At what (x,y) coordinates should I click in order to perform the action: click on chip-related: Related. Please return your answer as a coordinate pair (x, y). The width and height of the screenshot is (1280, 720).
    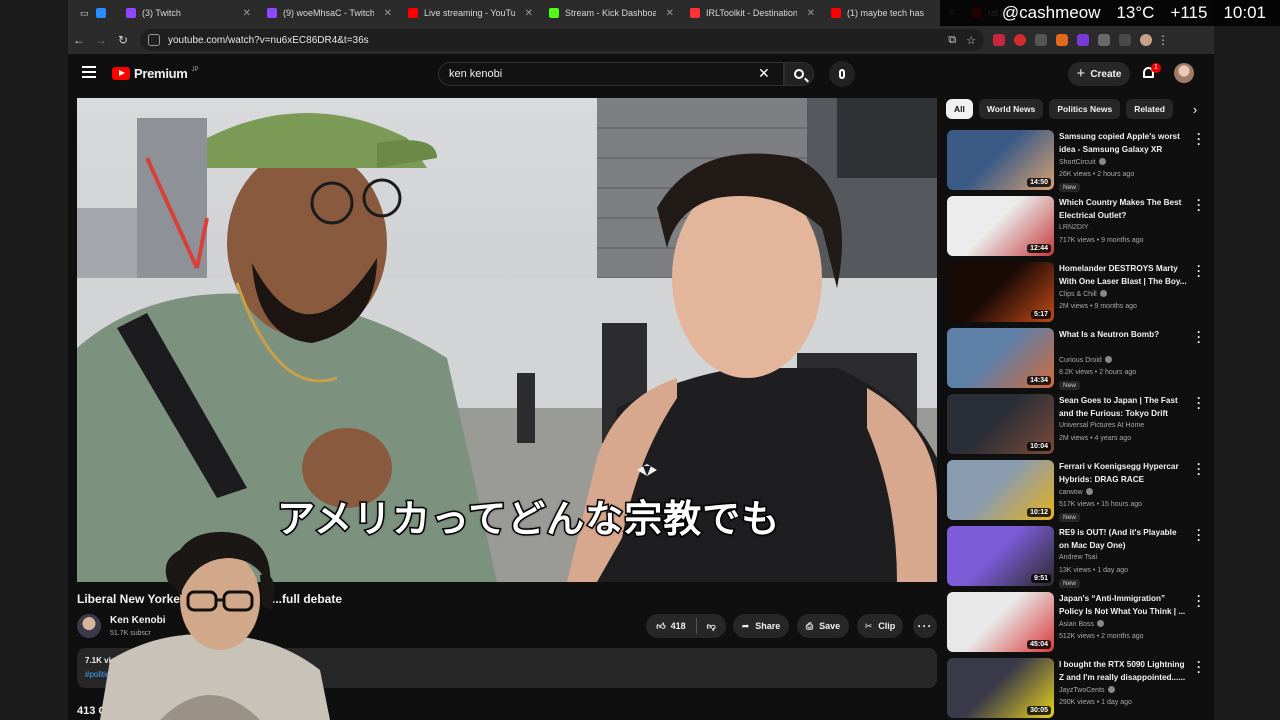
    Looking at the image, I should click on (1149, 109).